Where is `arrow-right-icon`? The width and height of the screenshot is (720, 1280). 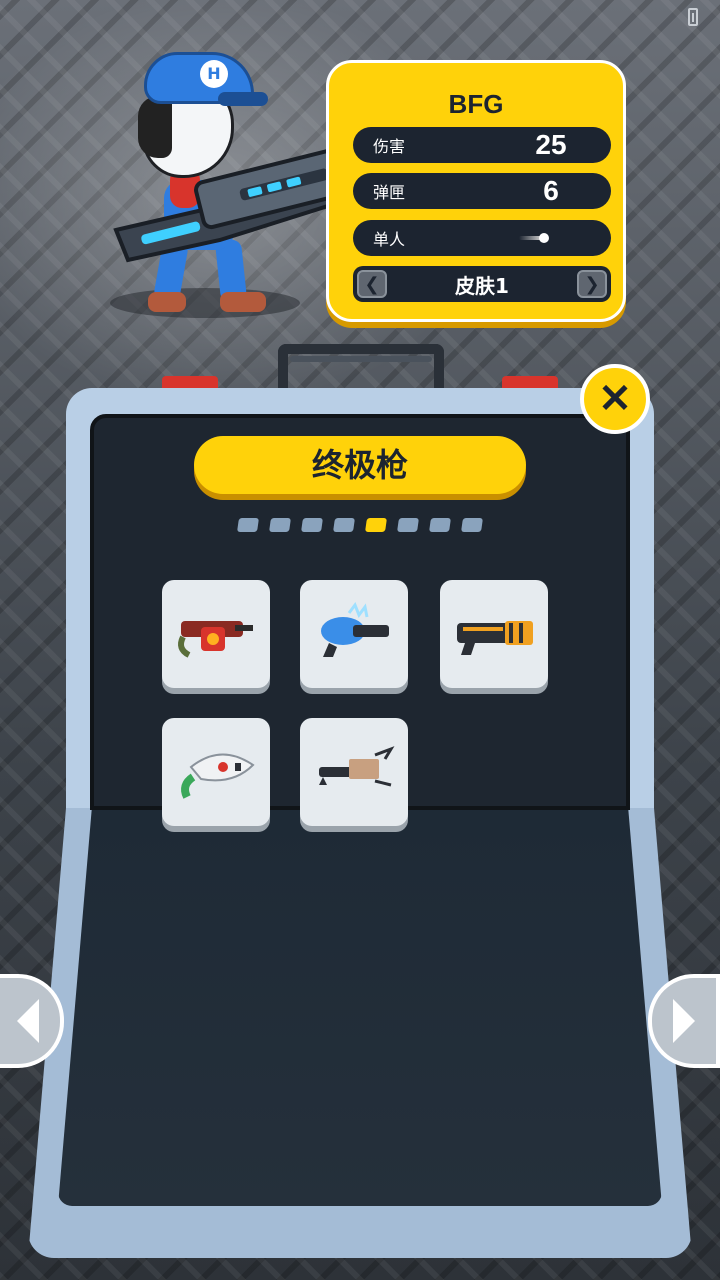 arrow-right-icon is located at coordinates (684, 1021).